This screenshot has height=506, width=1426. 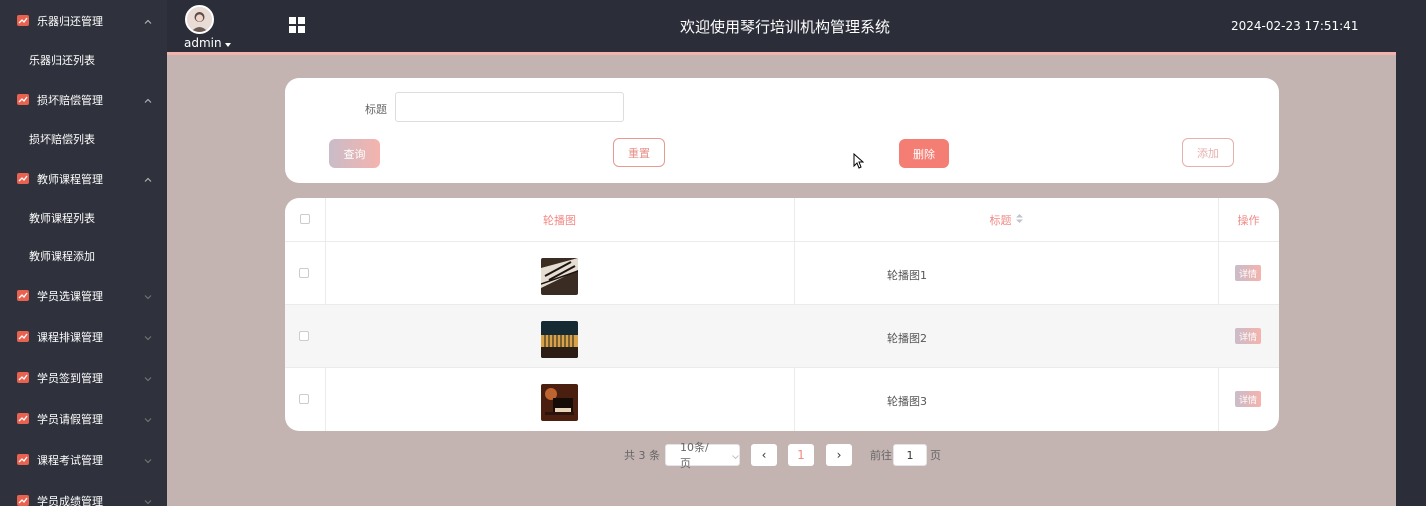 I want to click on menu-group-student-grades: 学员成绩管理, so click(x=83, y=493).